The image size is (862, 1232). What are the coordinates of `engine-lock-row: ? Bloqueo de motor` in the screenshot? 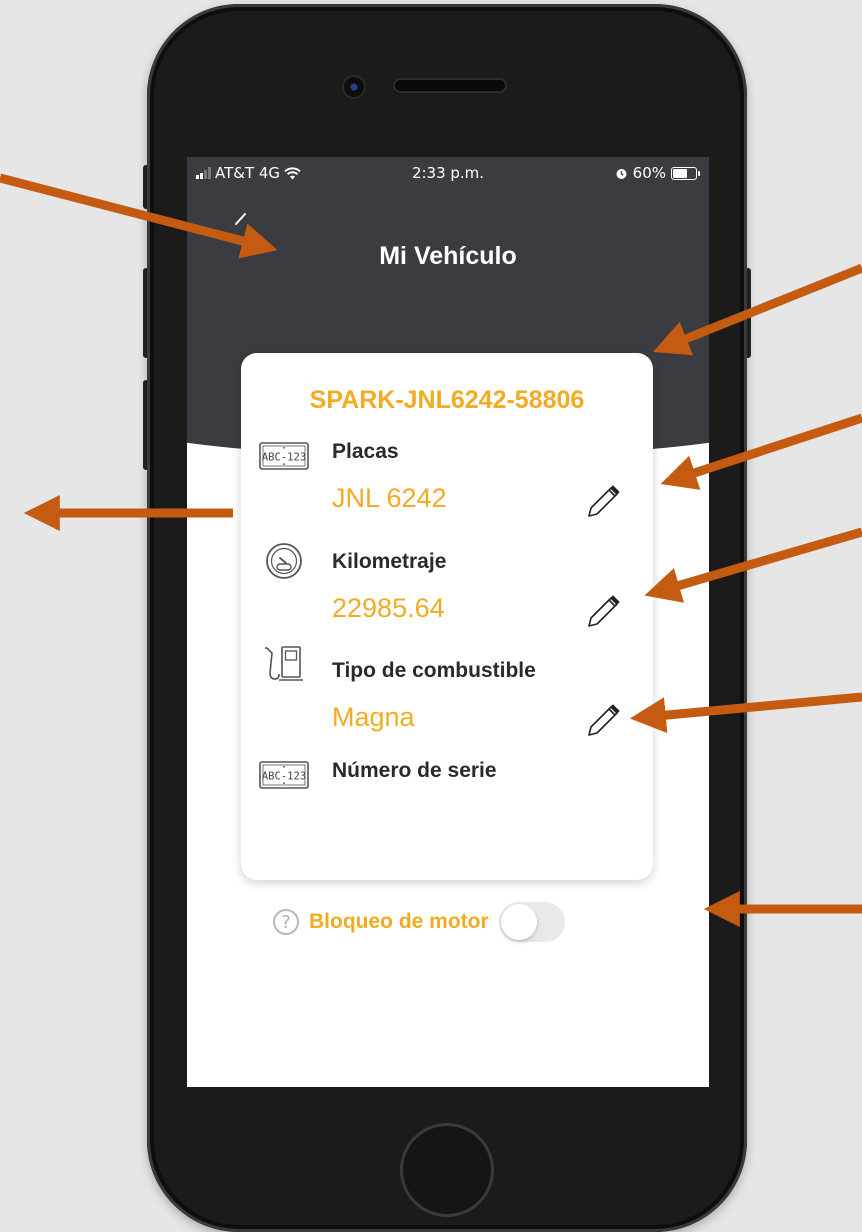 It's located at (419, 922).